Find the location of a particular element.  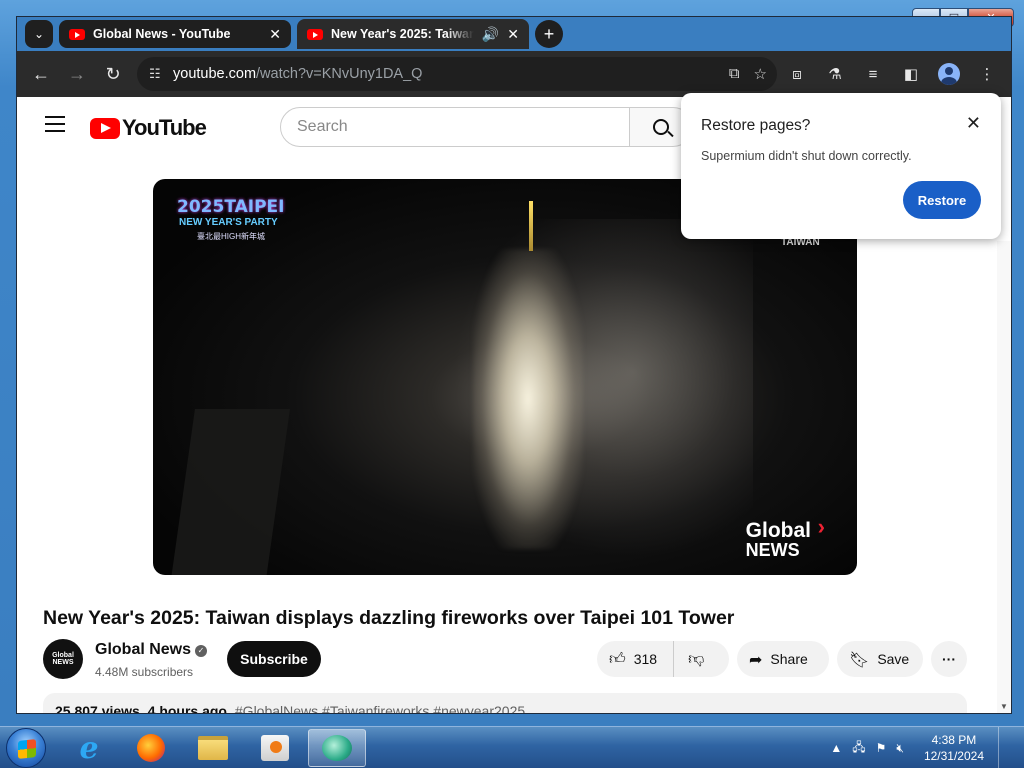

media-player-icon is located at coordinates (275, 748).